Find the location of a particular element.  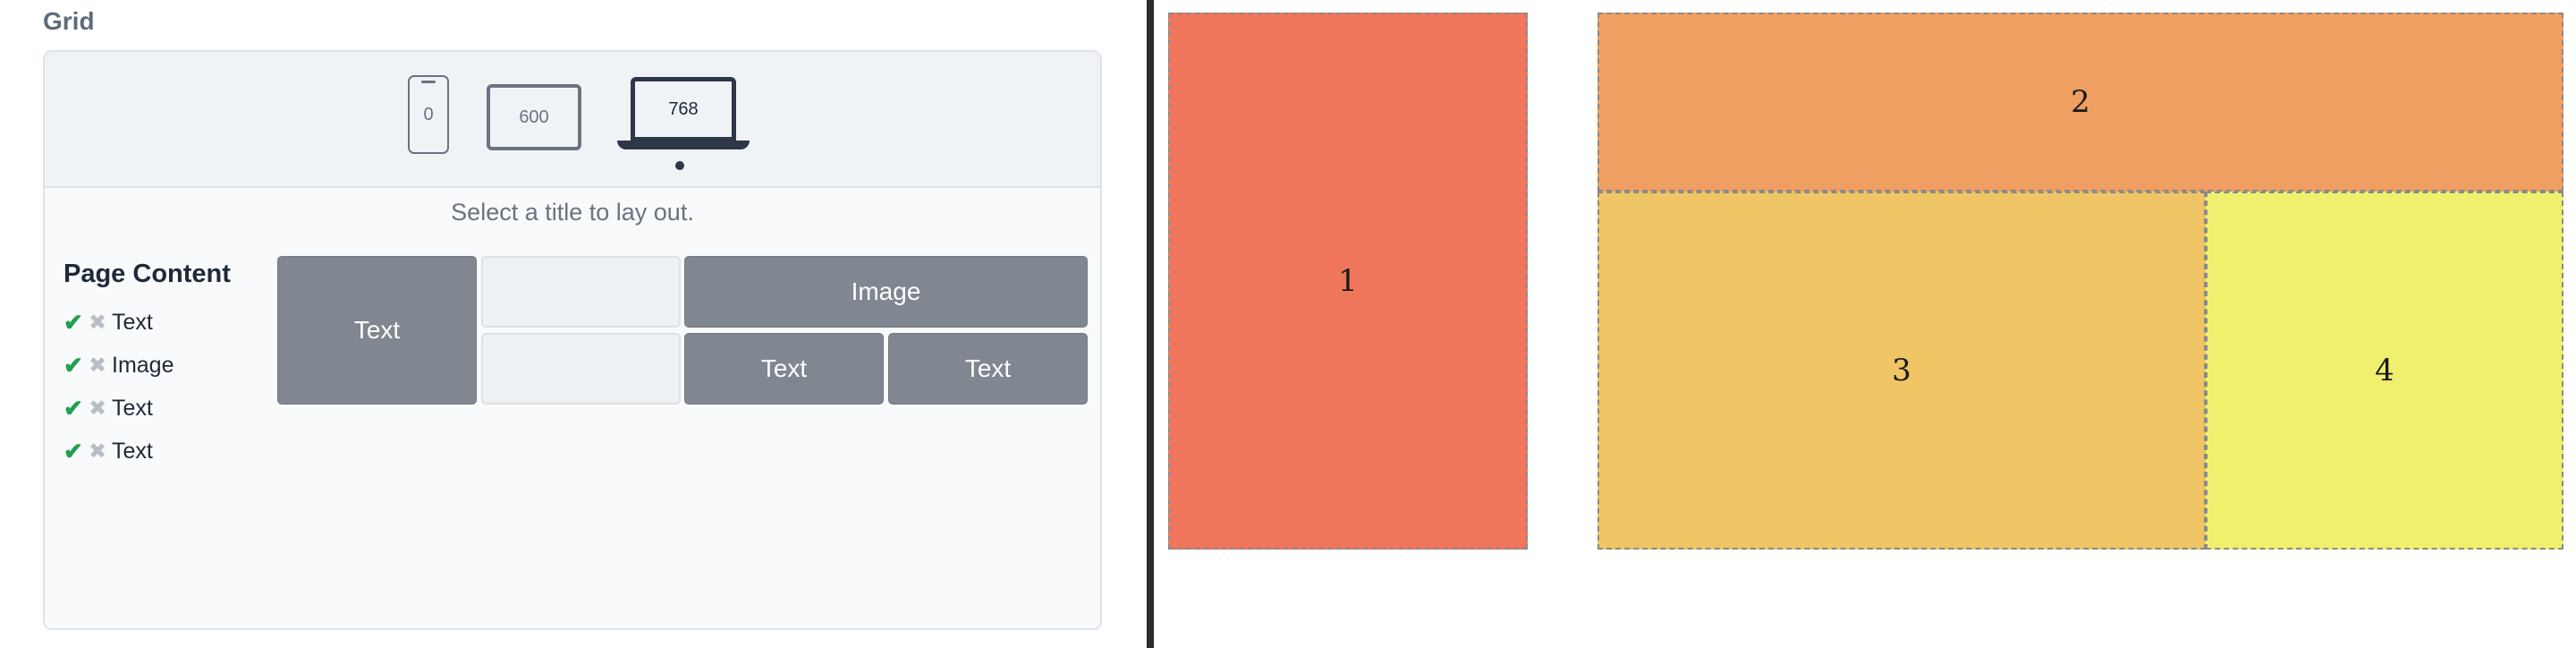

block-label: 4 is located at coordinates (2384, 371).